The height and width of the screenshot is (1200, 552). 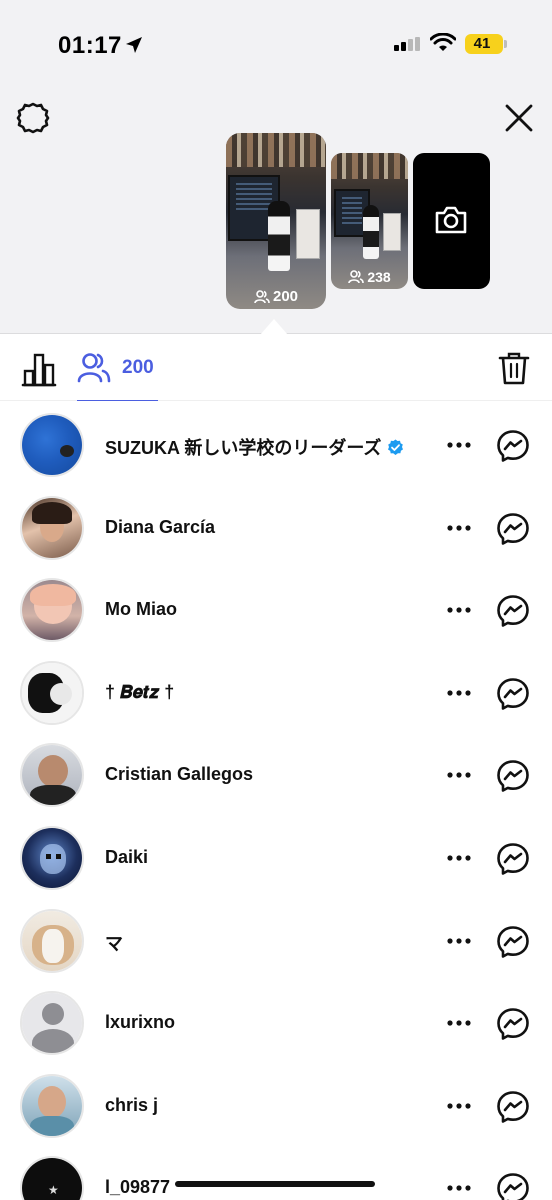 I want to click on add-story-camera-button, so click(x=451, y=221).